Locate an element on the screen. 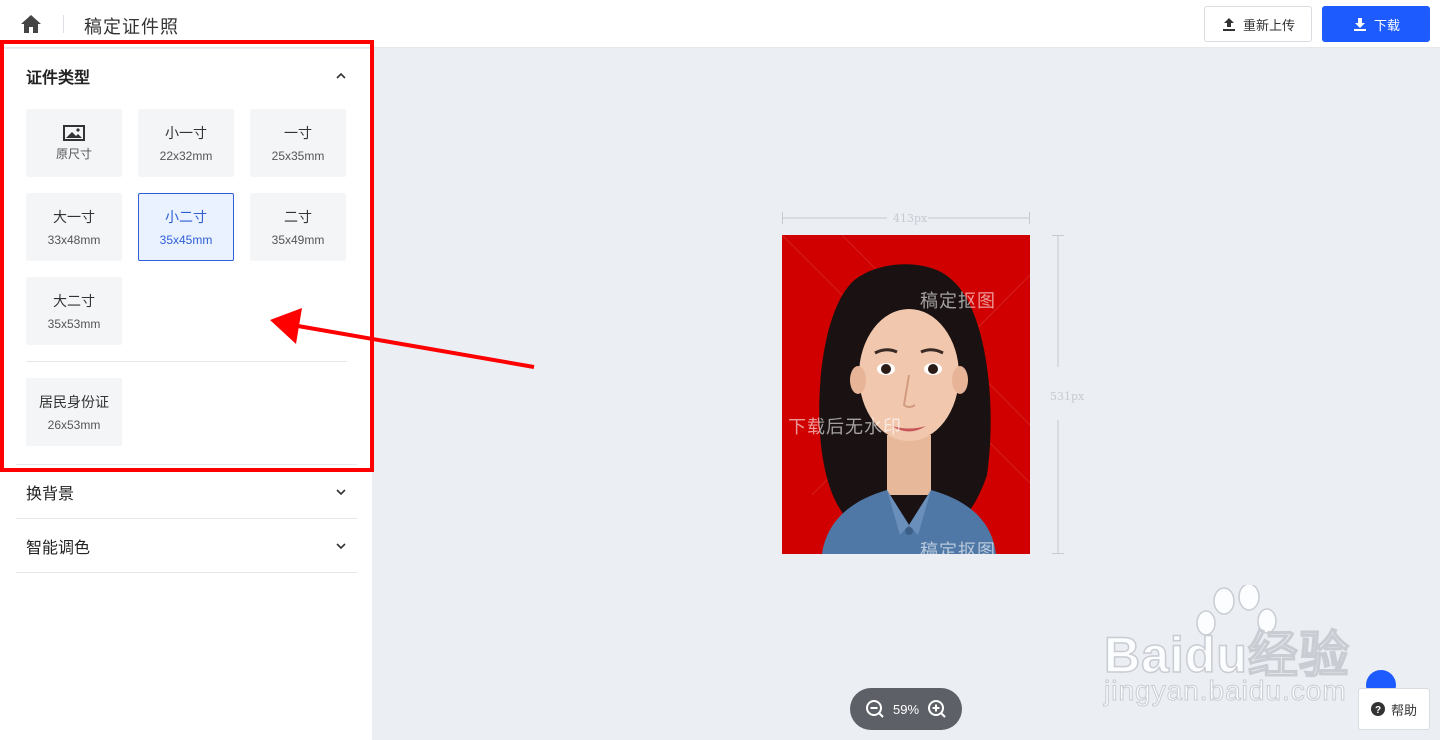 This screenshot has height=740, width=1440. help-label: 帮助 is located at coordinates (1403, 710).